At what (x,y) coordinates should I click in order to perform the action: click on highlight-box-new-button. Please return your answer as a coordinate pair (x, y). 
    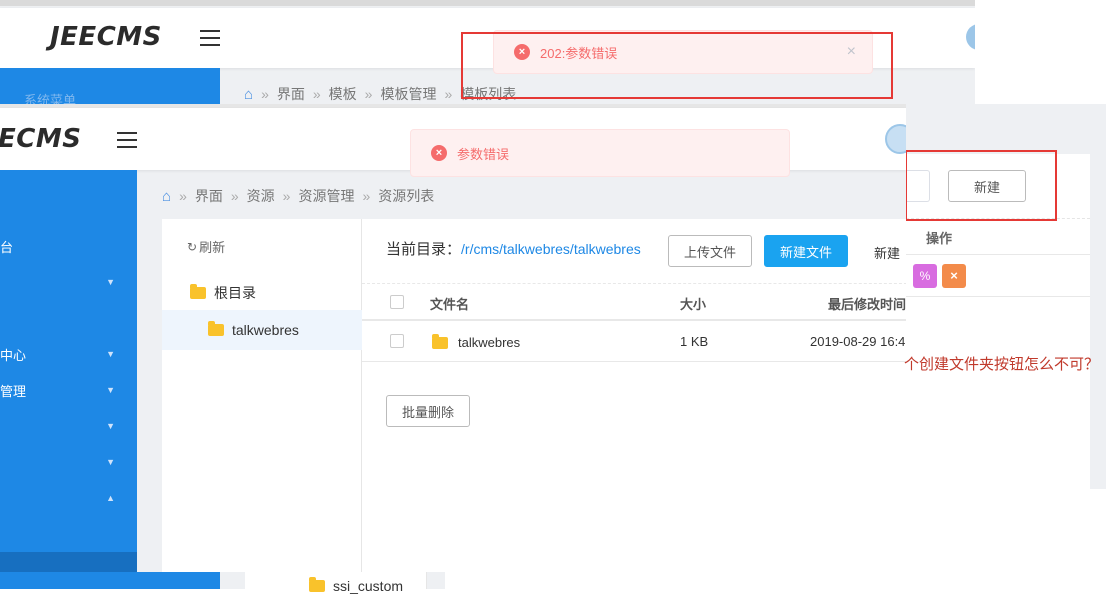
    Looking at the image, I should click on (981, 185).